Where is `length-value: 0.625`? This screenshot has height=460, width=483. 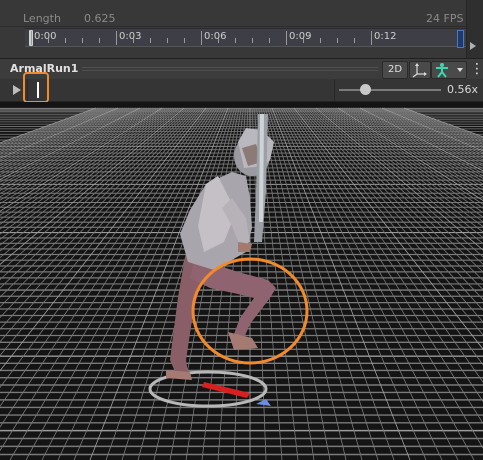
length-value: 0.625 is located at coordinates (100, 18).